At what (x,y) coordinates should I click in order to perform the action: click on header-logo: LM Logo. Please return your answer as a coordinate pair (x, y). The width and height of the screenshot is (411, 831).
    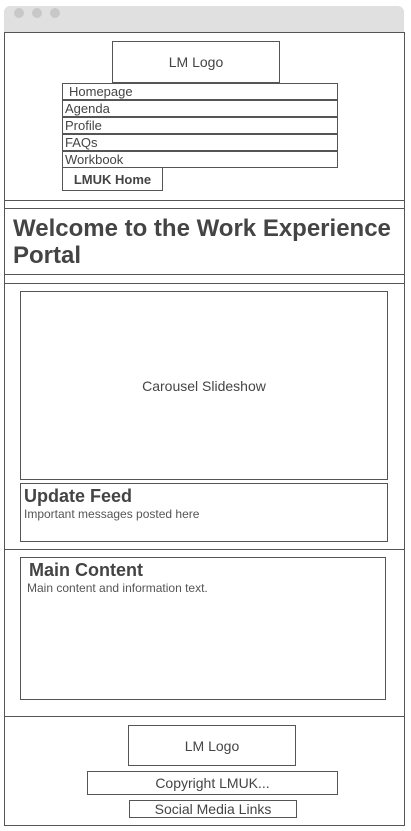
    Looking at the image, I should click on (196, 62).